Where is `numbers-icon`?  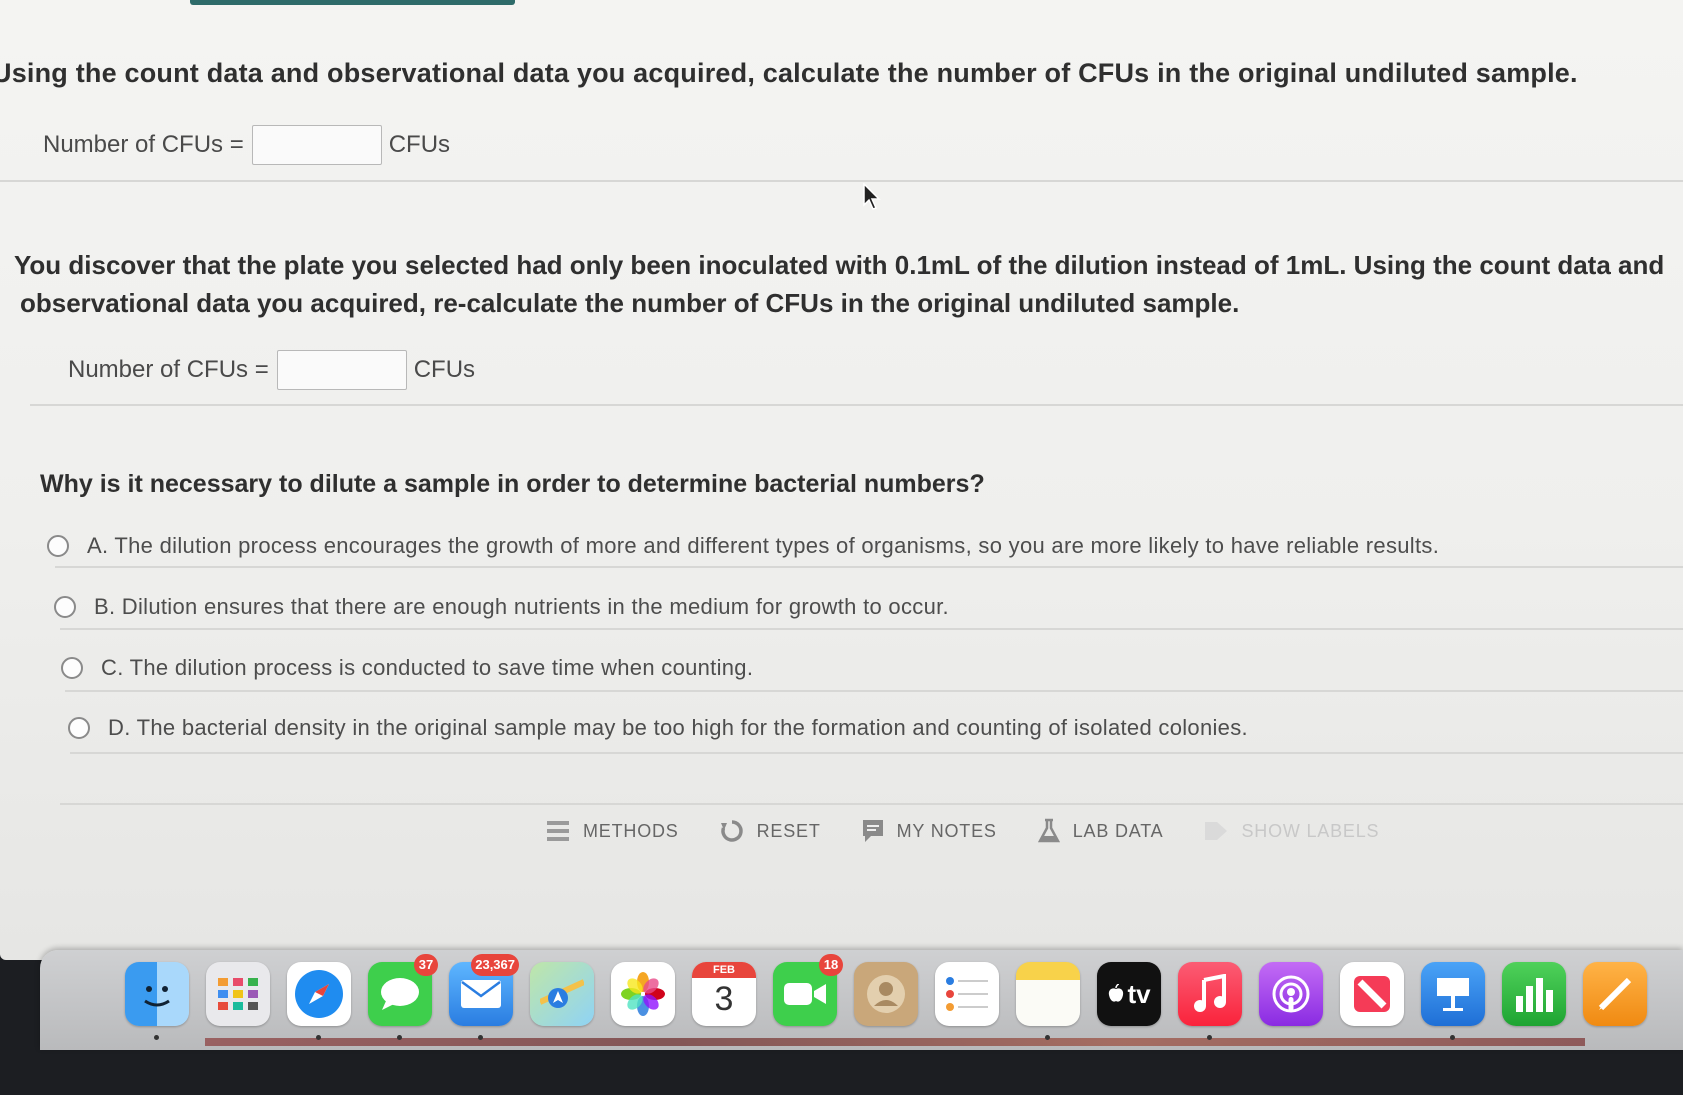
numbers-icon is located at coordinates (1534, 994).